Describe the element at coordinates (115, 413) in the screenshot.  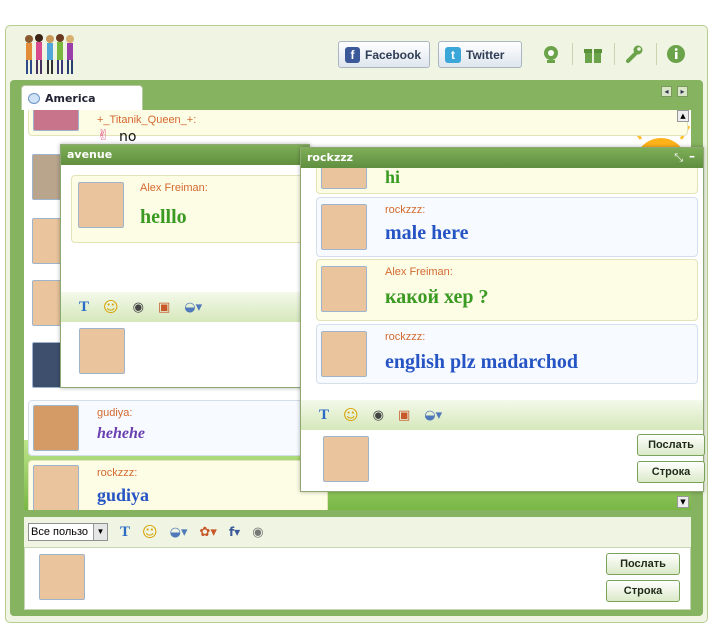
I see `message-nick: gudiya:` at that location.